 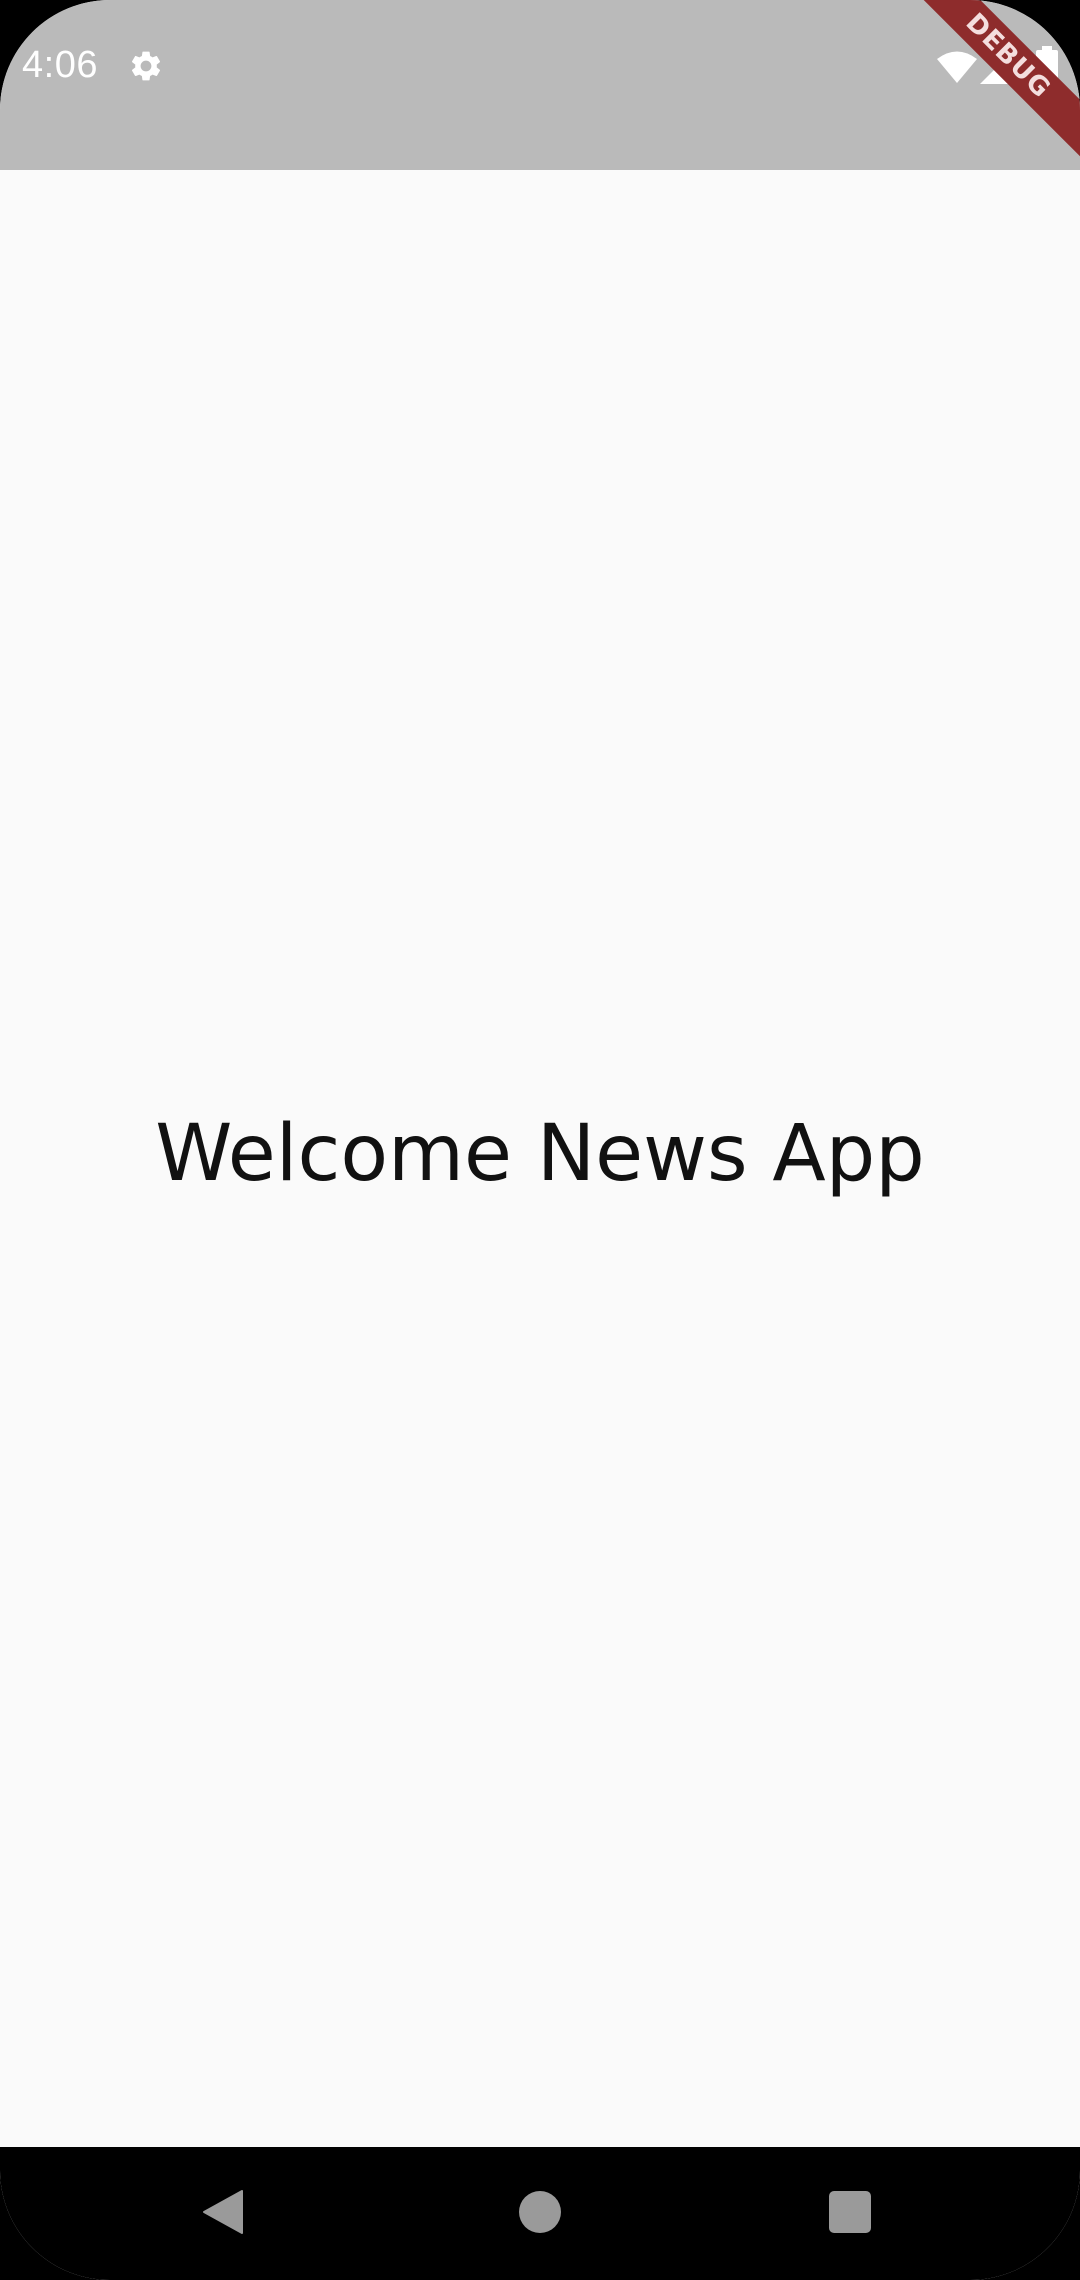 I want to click on wifi-icon, so click(x=957, y=67).